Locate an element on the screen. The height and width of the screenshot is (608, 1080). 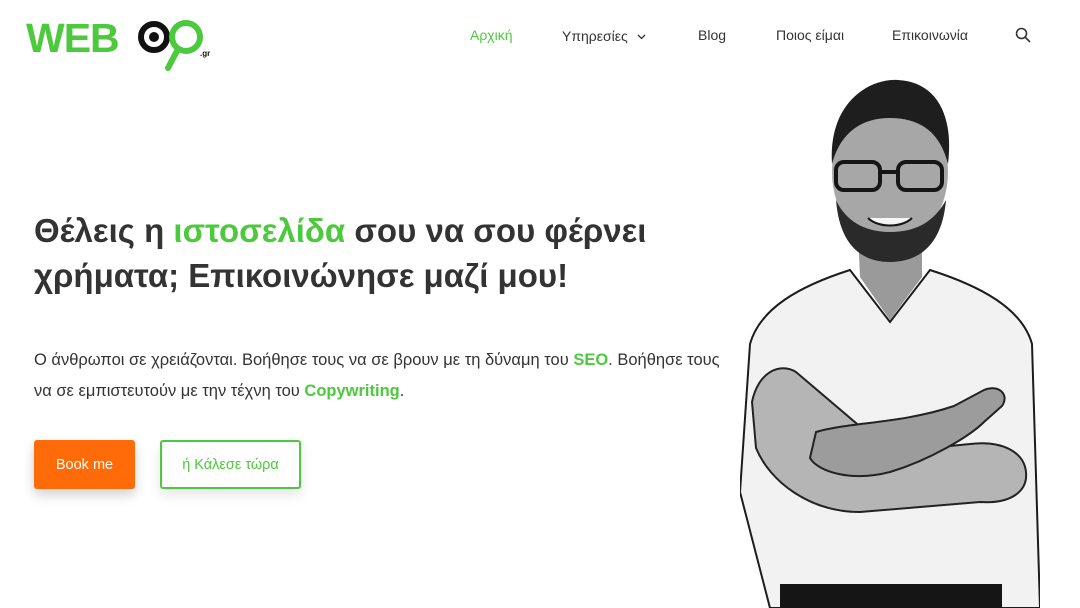
hero-title-accent: ιστοσελίδα is located at coordinates (259, 230).